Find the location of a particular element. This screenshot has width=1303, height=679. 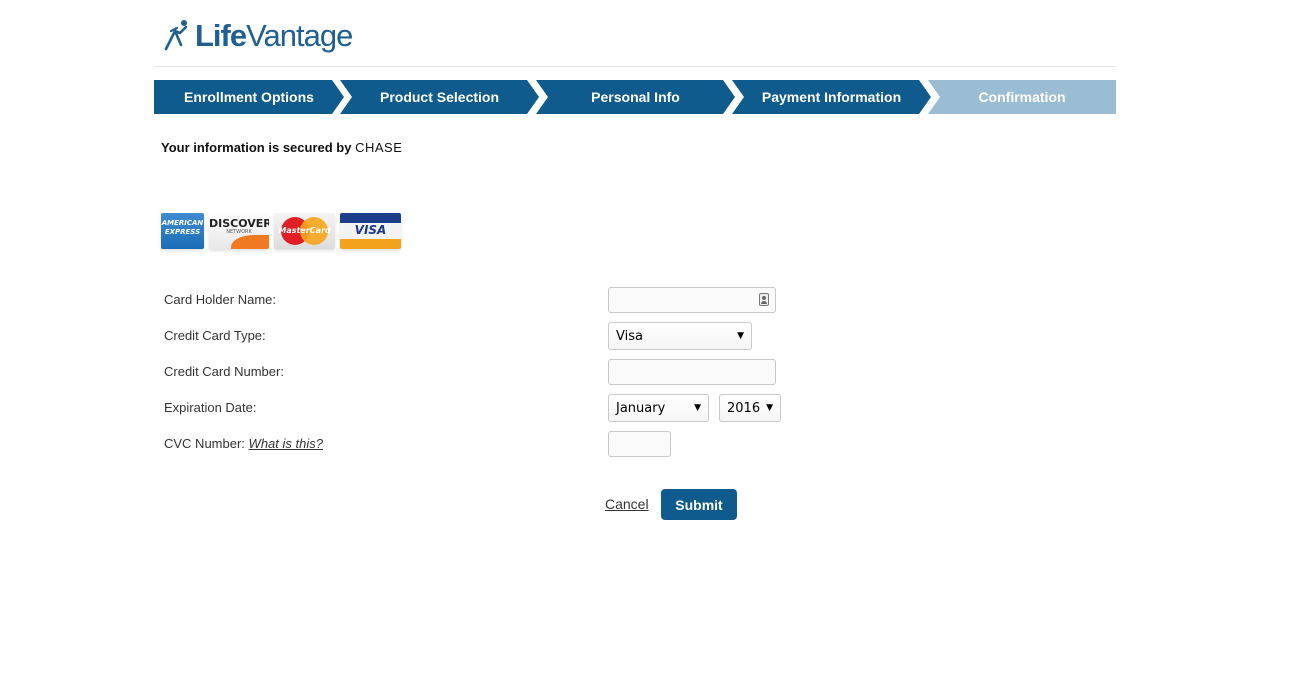

mastercard-logo: MasterCard is located at coordinates (304, 231).